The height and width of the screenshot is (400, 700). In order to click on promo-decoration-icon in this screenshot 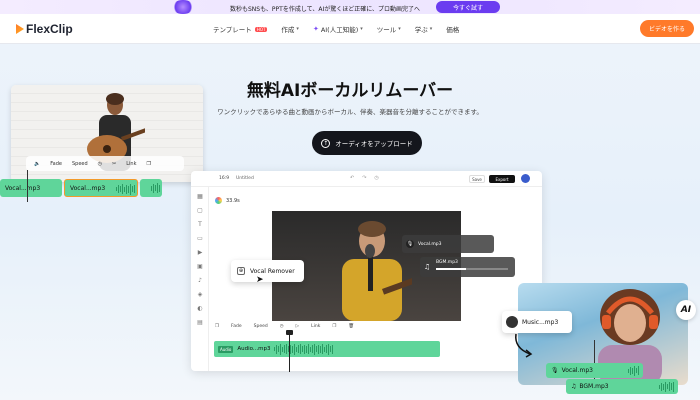, I will do `click(183, 7)`.